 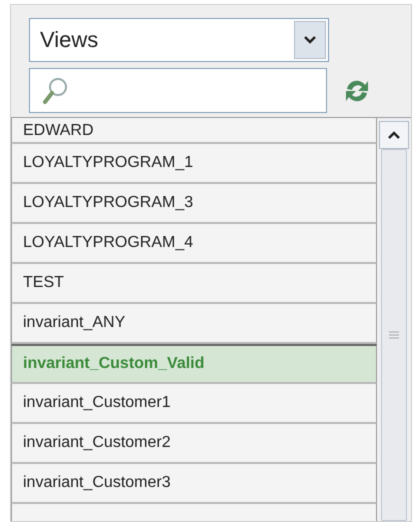 I want to click on list-item: invariant_Customer3, so click(x=194, y=484).